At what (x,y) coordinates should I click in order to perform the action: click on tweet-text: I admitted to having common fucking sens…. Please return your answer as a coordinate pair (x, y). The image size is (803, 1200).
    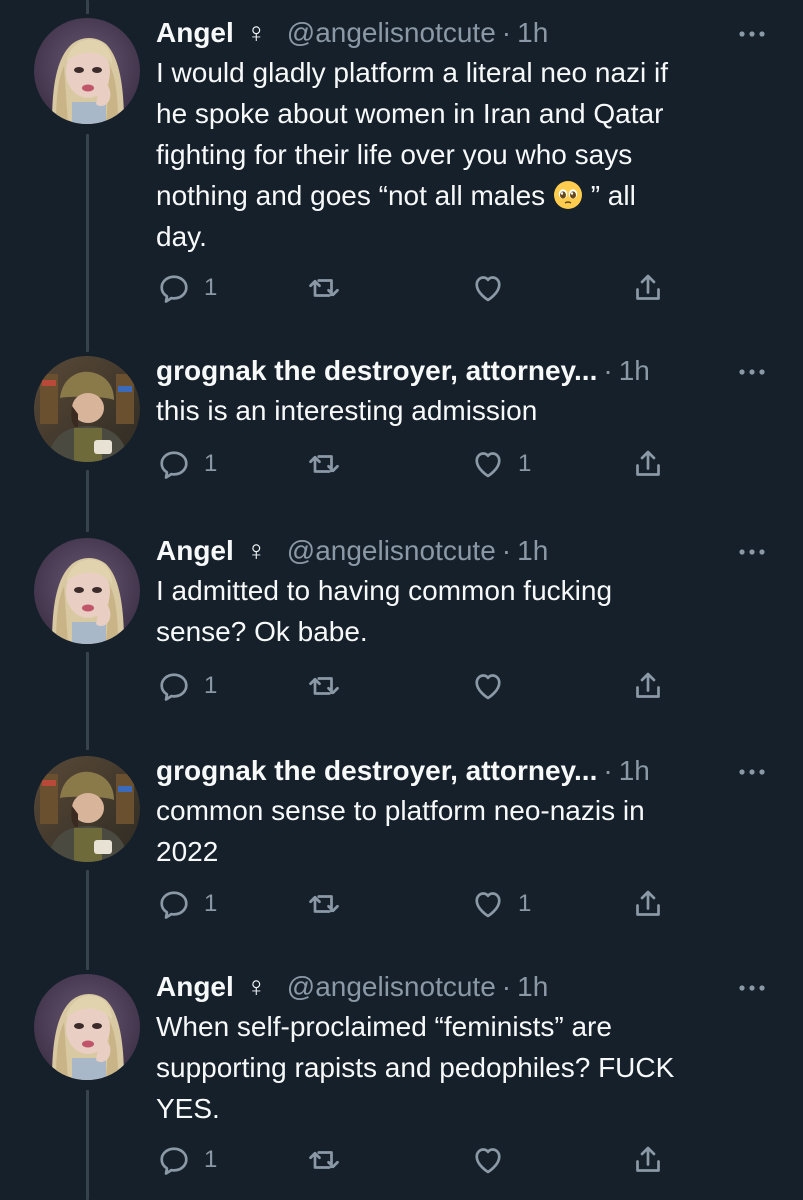
    Looking at the image, I should click on (384, 611).